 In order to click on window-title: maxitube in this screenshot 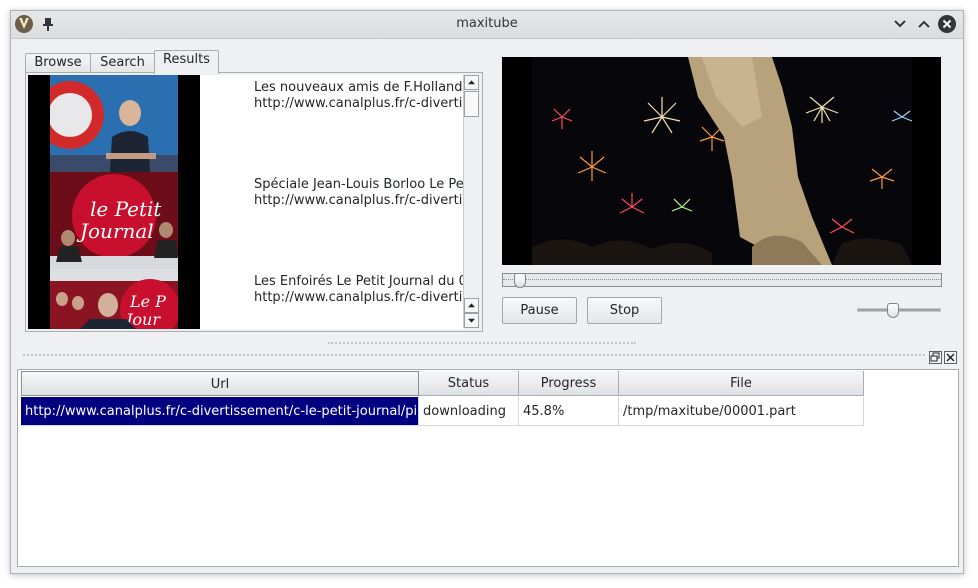, I will do `click(487, 23)`.